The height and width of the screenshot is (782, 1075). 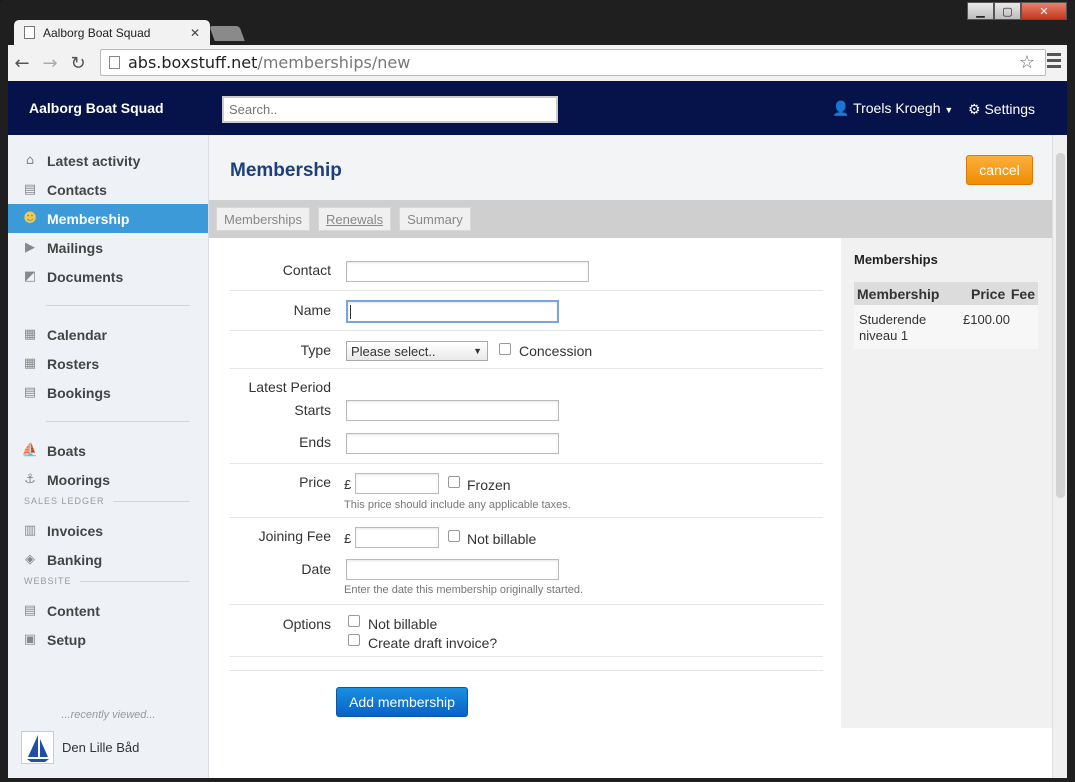 I want to click on name-row: Name, so click(x=526, y=311).